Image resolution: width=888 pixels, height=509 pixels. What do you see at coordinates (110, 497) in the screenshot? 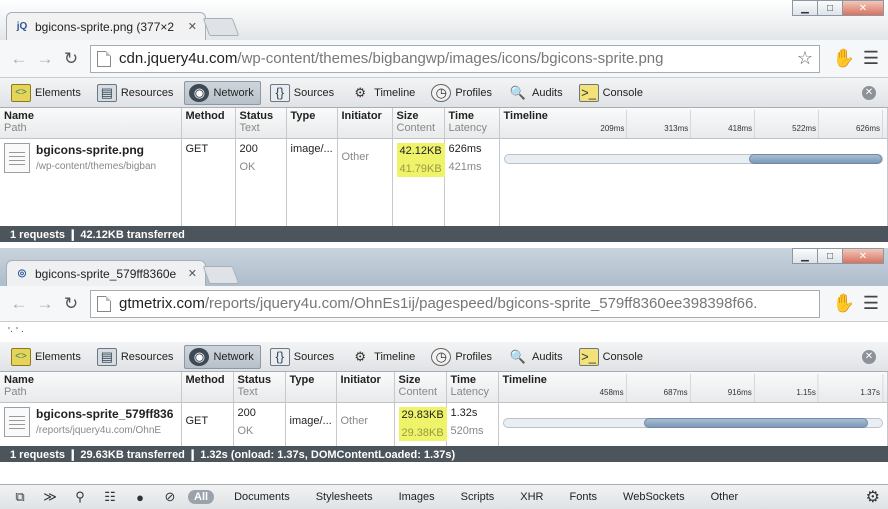
I see `list-view-icon: ☷` at bounding box center [110, 497].